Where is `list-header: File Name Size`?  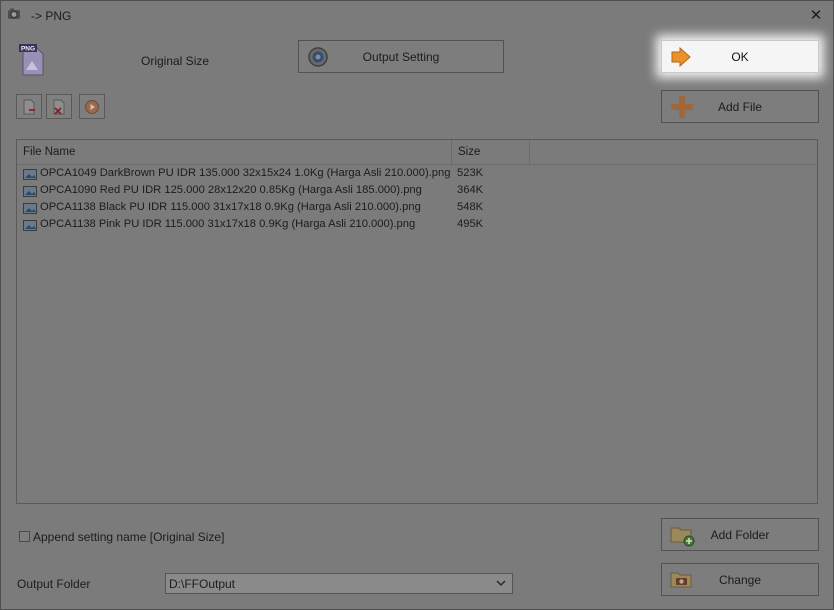
list-header: File Name Size is located at coordinates (417, 152).